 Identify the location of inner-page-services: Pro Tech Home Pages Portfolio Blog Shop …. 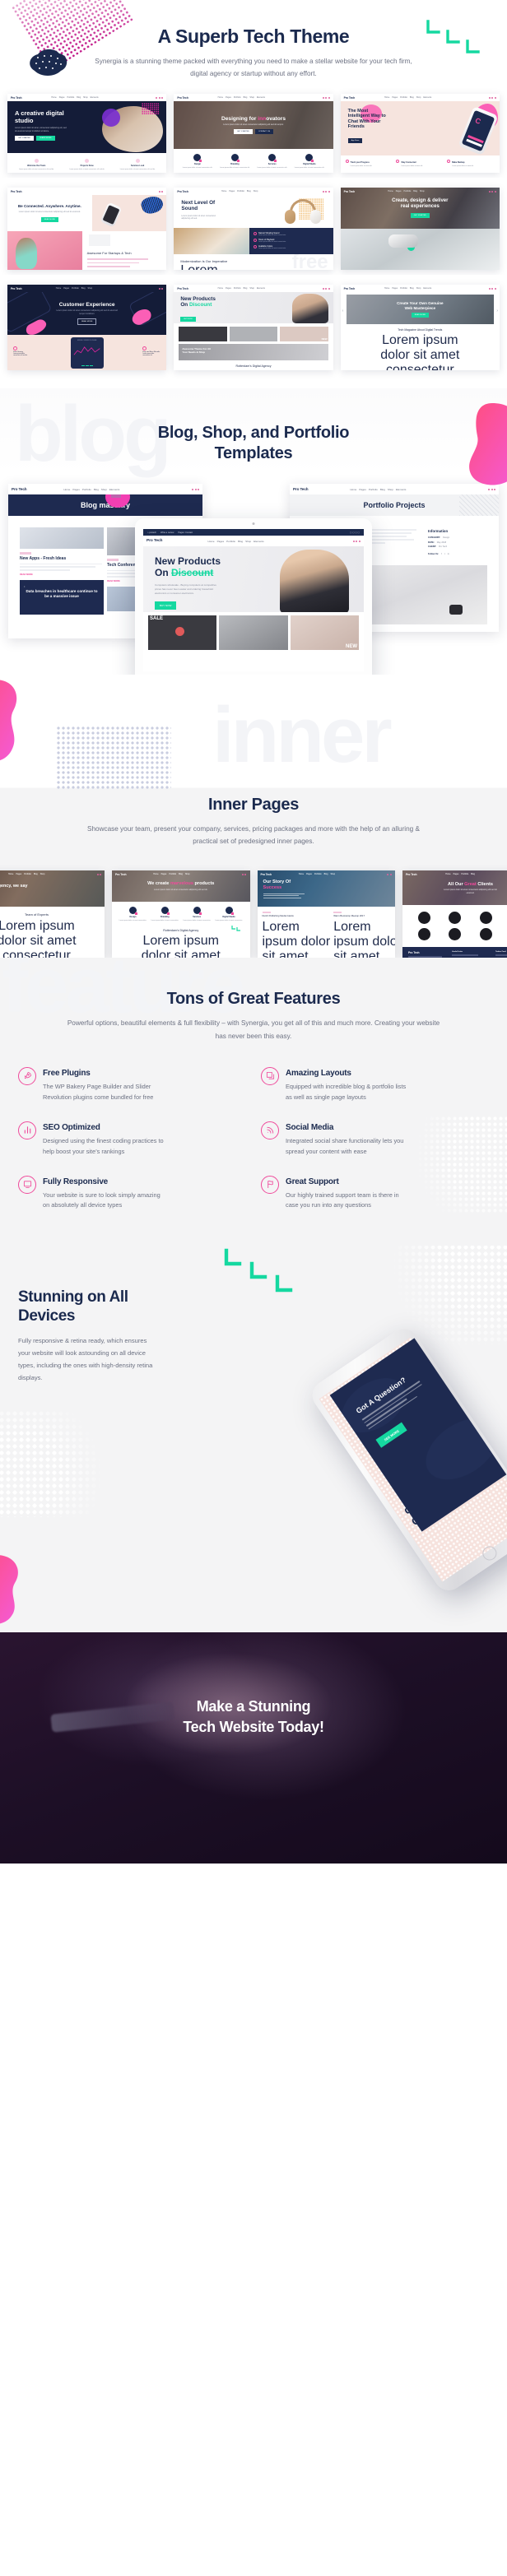
(181, 914).